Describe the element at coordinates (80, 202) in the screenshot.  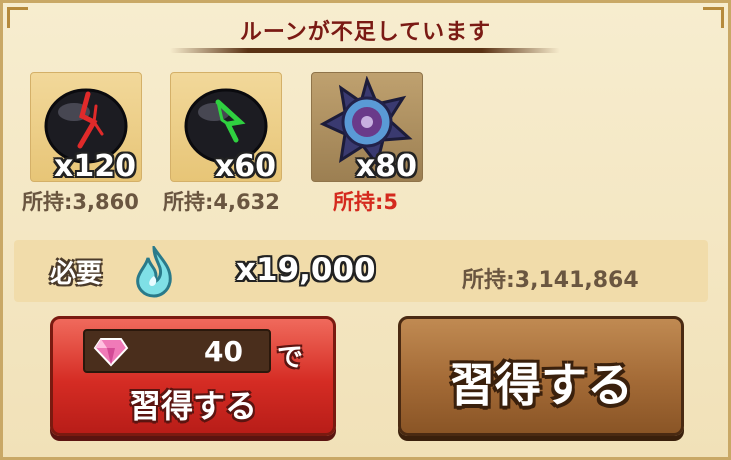
I see `item-owned-count: 所持:3,860` at that location.